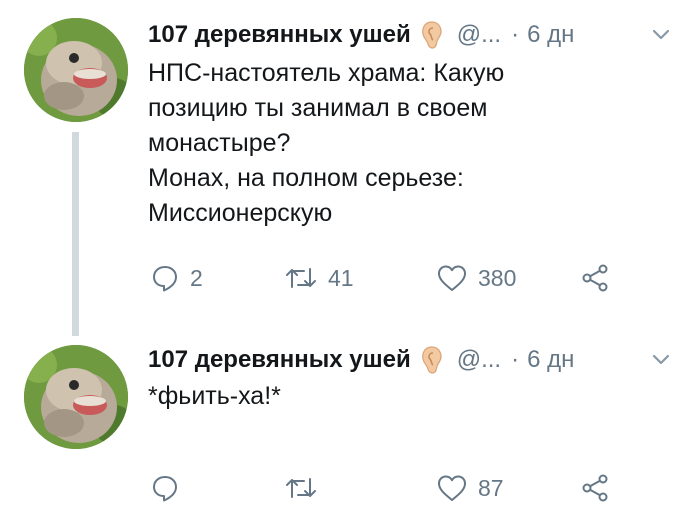  Describe the element at coordinates (408, 278) in the screenshot. I see `tweet-actions: 2 41 380` at that location.